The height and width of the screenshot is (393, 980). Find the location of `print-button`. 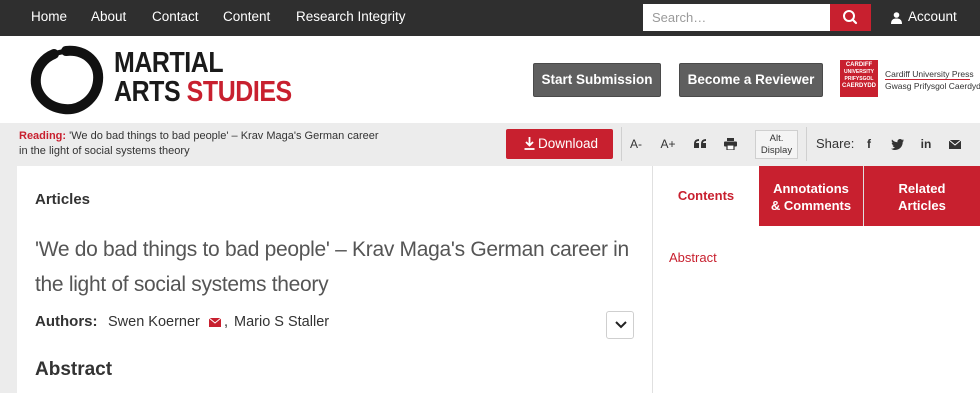

print-button is located at coordinates (730, 144).